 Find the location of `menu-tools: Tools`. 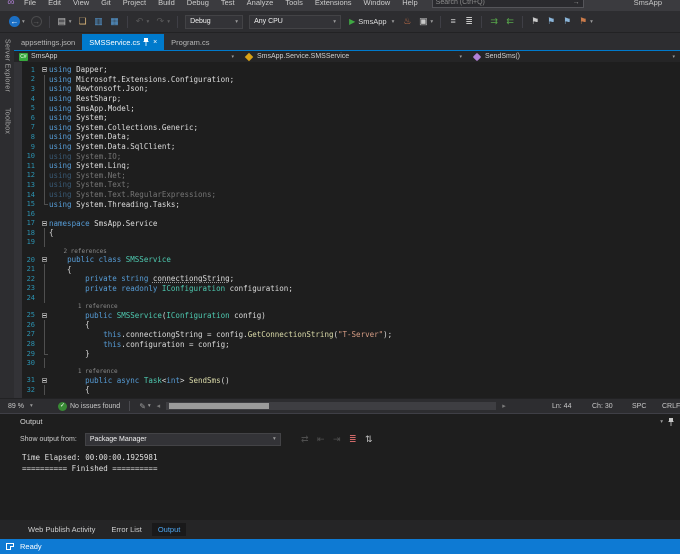

menu-tools: Tools is located at coordinates (294, 3).